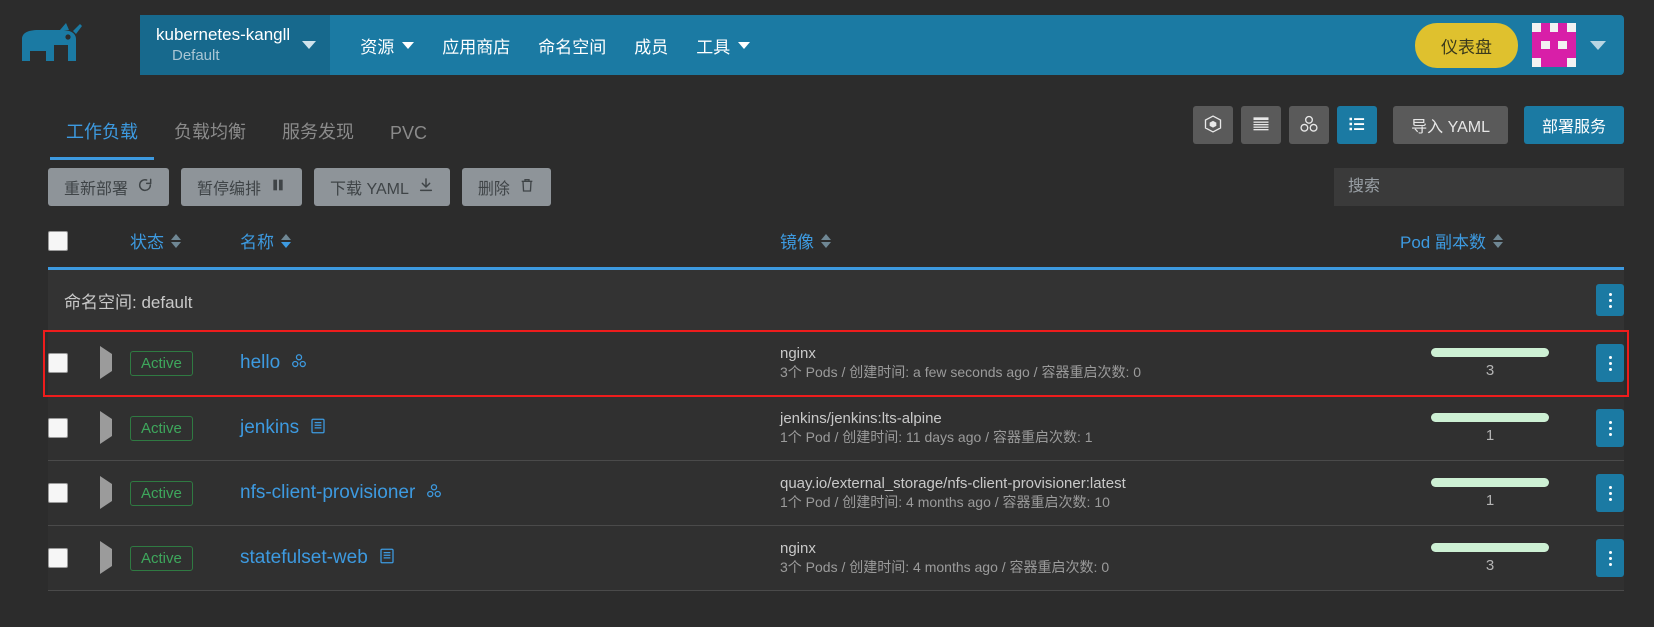  Describe the element at coordinates (510, 493) in the screenshot. I see `row-name-cell: nfs-client-provisioner` at that location.